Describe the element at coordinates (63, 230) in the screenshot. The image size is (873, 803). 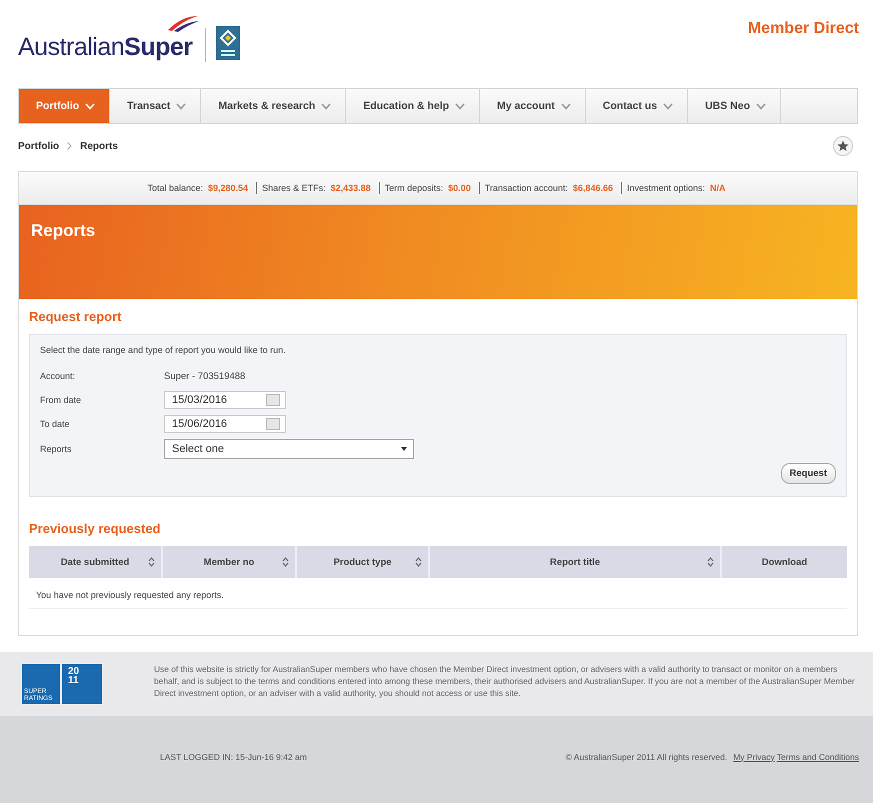
I see `page-title: Reports` at that location.